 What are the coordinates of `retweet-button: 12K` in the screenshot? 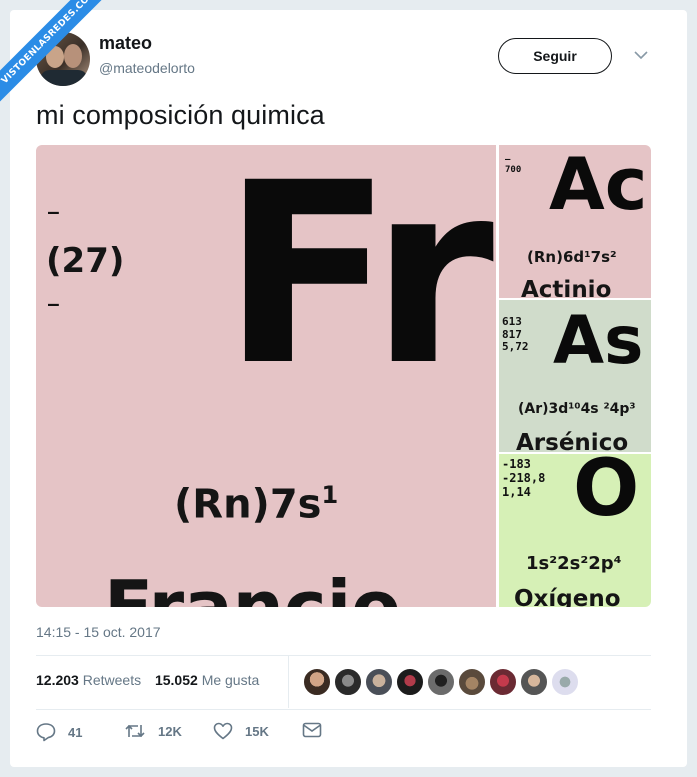 It's located at (153, 731).